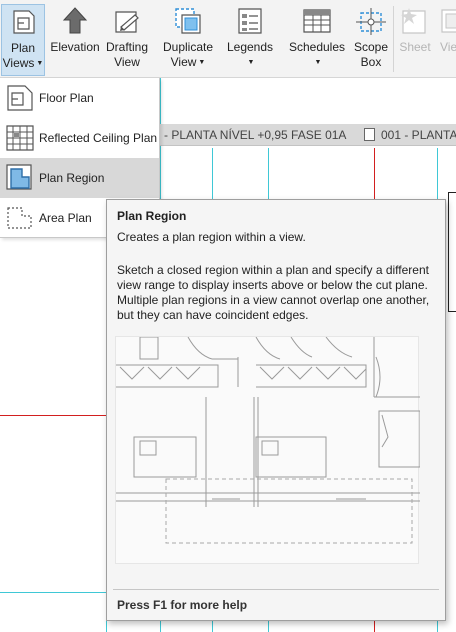 Image resolution: width=456 pixels, height=632 pixels. Describe the element at coordinates (18, 63) in the screenshot. I see `plan-views-label: Views` at that location.